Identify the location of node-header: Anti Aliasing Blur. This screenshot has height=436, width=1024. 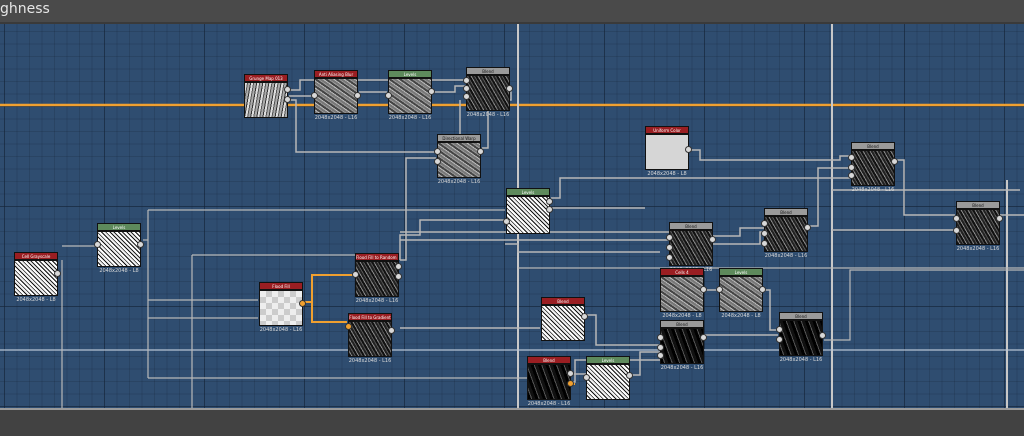
(336, 74).